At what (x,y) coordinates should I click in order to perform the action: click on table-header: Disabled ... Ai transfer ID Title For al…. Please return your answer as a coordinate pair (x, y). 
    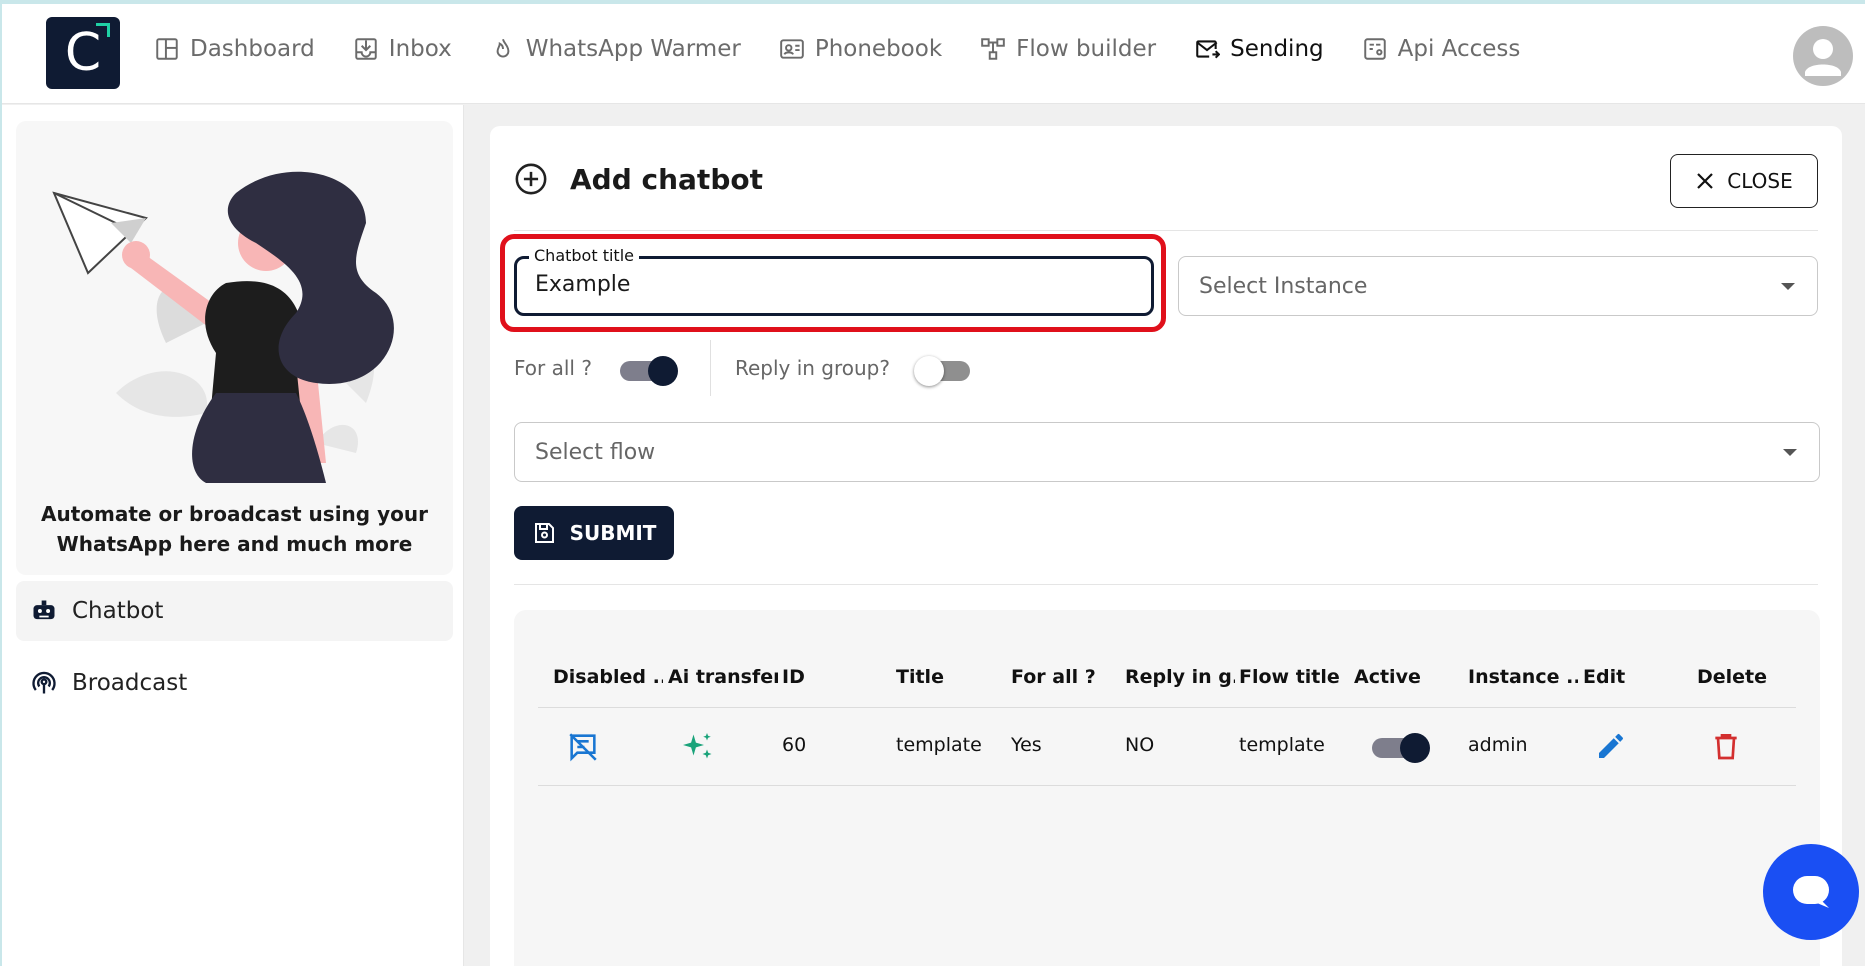
    Looking at the image, I should click on (1167, 679).